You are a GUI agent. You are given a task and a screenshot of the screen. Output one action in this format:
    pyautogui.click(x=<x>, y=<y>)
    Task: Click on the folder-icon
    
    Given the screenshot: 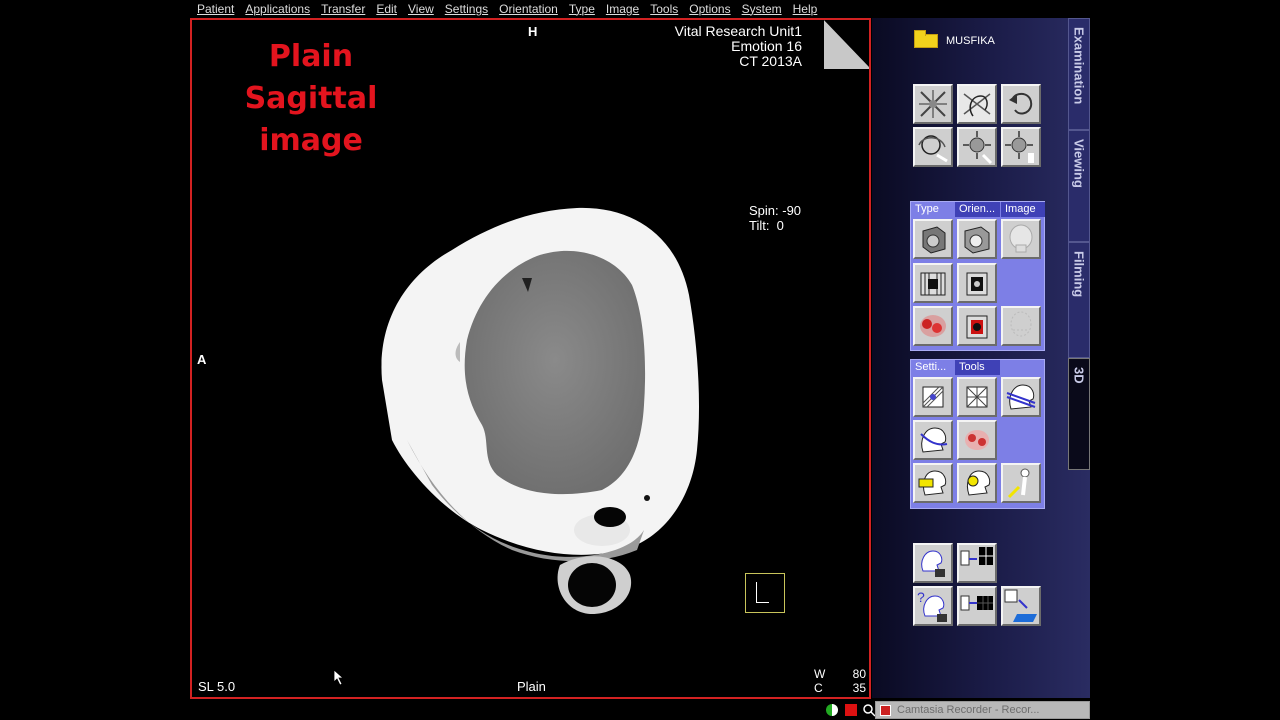 What is the action you would take?
    pyautogui.click(x=926, y=39)
    